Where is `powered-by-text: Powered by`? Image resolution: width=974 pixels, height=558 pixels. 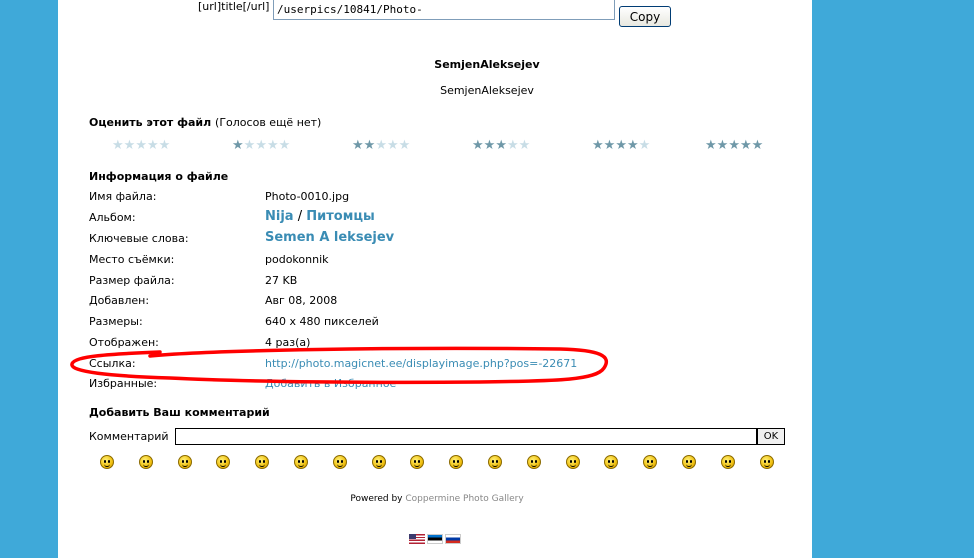
powered-by-text: Powered by is located at coordinates (376, 499).